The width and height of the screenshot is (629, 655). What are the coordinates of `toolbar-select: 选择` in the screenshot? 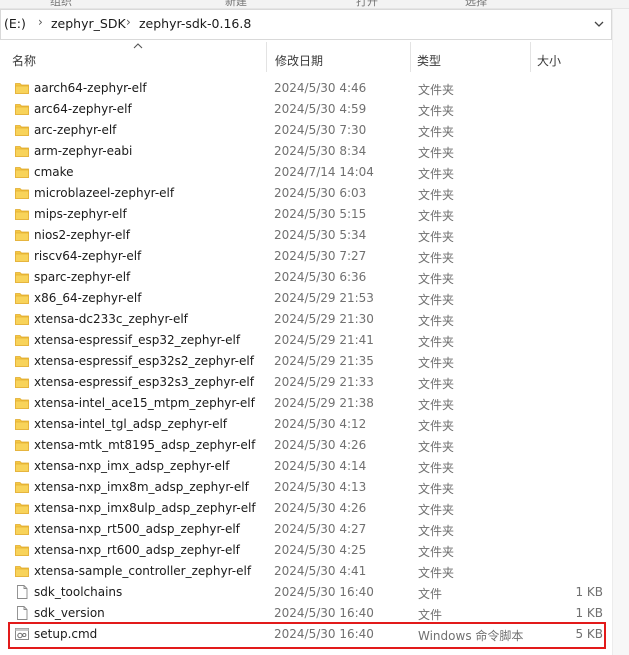 It's located at (476, 4).